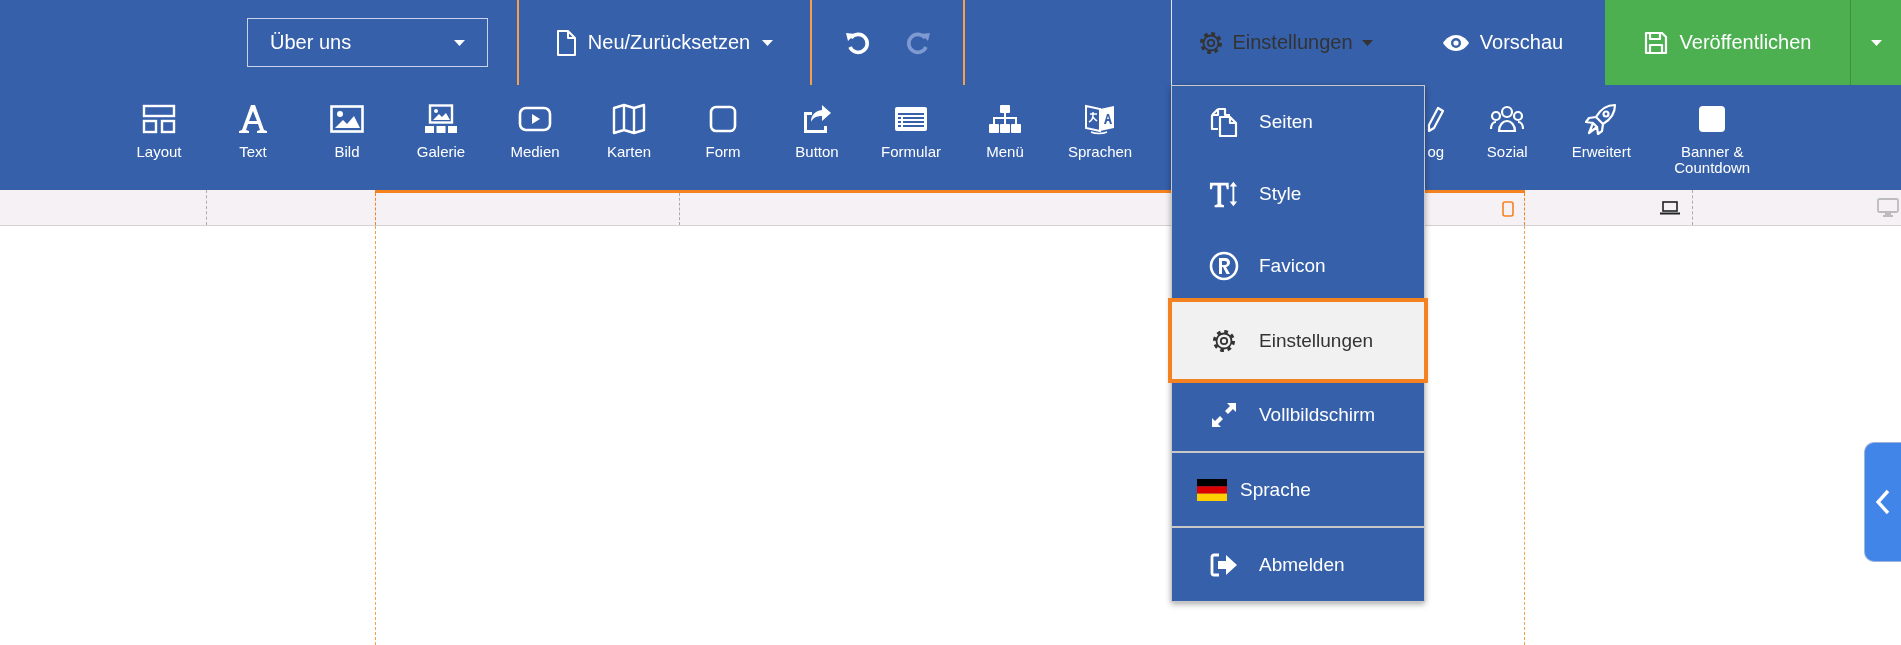 The height and width of the screenshot is (645, 1901). What do you see at coordinates (1224, 266) in the screenshot?
I see `registered-icon` at bounding box center [1224, 266].